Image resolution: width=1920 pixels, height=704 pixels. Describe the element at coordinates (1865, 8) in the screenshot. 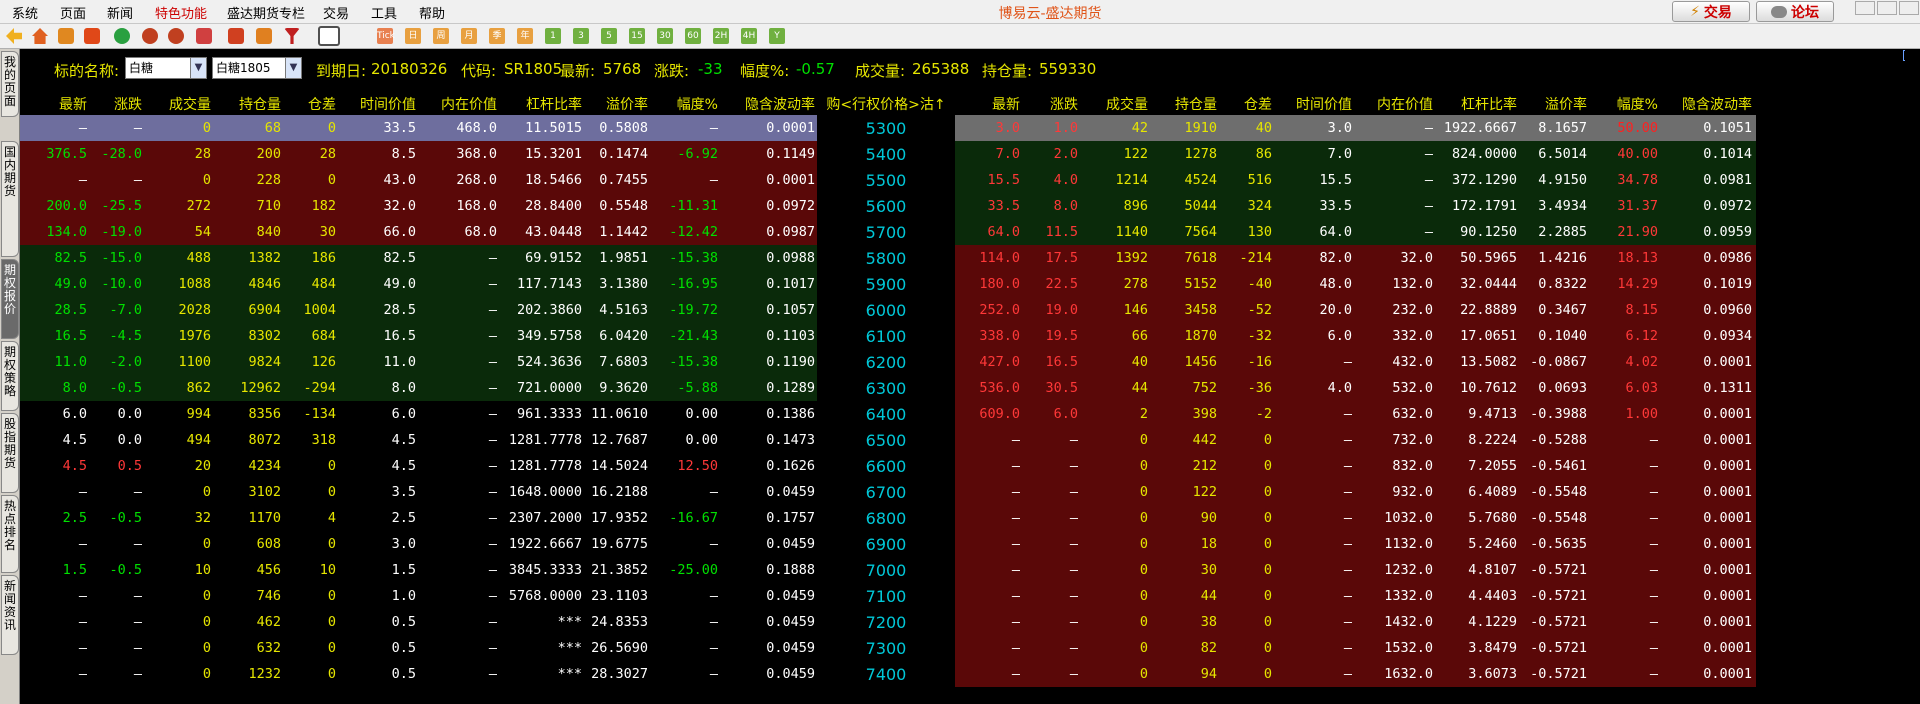

I see `minimize-icon` at that location.